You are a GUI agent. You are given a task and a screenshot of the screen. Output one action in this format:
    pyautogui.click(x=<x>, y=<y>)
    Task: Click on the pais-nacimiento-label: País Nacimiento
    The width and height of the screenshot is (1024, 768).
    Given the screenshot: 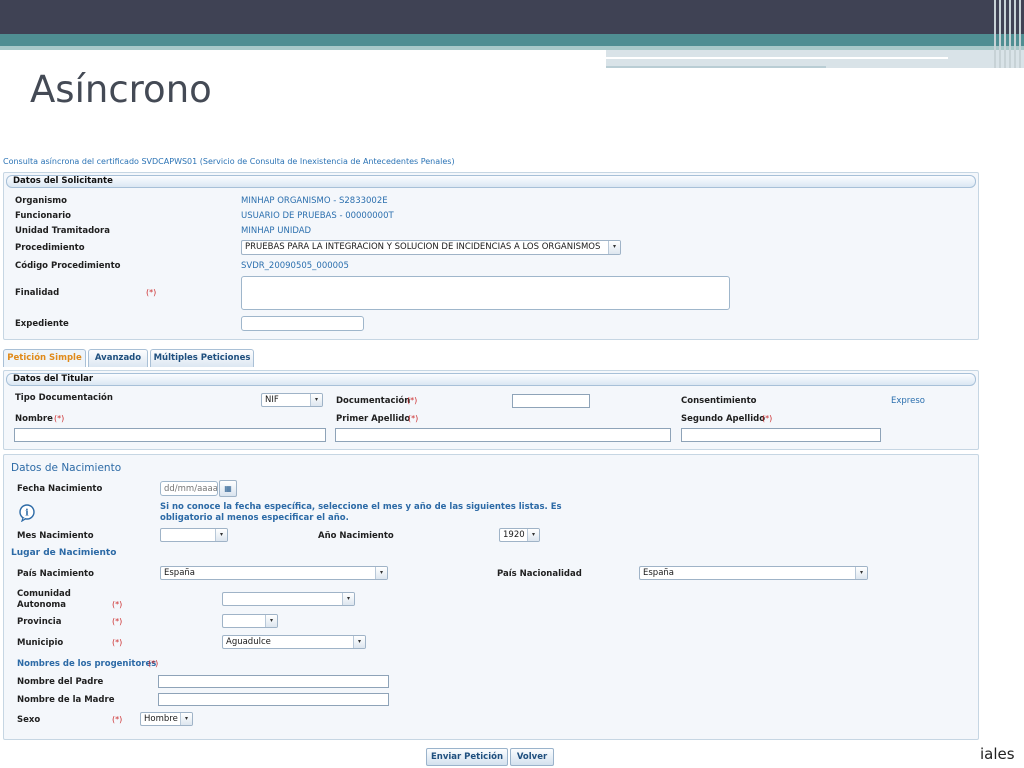 What is the action you would take?
    pyautogui.click(x=55, y=574)
    